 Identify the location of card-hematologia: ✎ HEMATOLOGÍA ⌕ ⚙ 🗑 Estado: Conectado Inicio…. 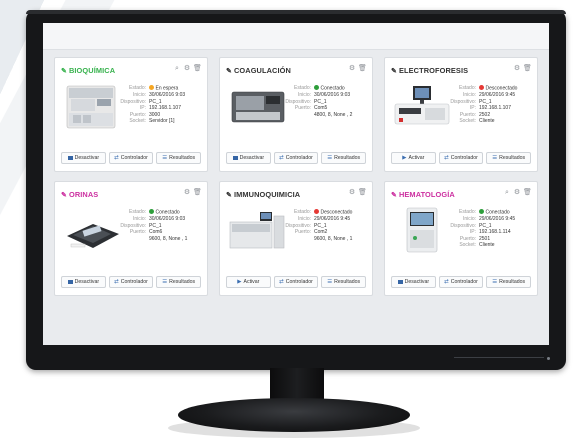
(461, 238).